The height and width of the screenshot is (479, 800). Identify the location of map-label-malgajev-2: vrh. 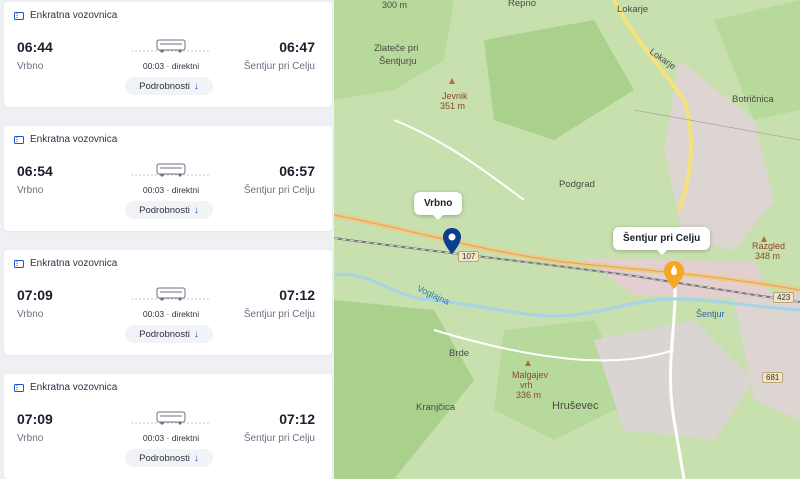
(526, 385).